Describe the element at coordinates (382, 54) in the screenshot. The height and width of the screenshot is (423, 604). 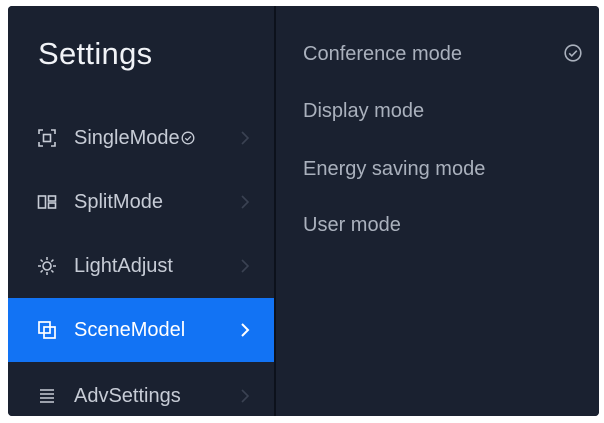
I see `option-conference-mode: Conference mode` at that location.